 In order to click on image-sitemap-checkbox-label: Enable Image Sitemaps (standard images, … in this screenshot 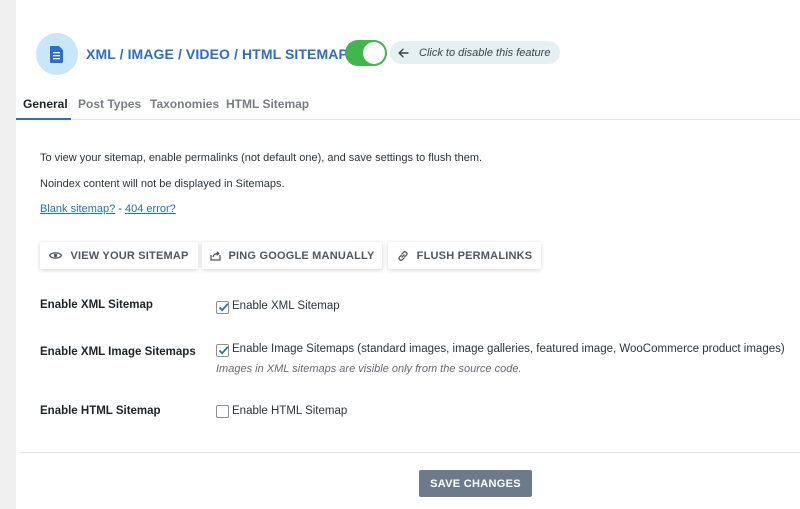, I will do `click(508, 349)`.